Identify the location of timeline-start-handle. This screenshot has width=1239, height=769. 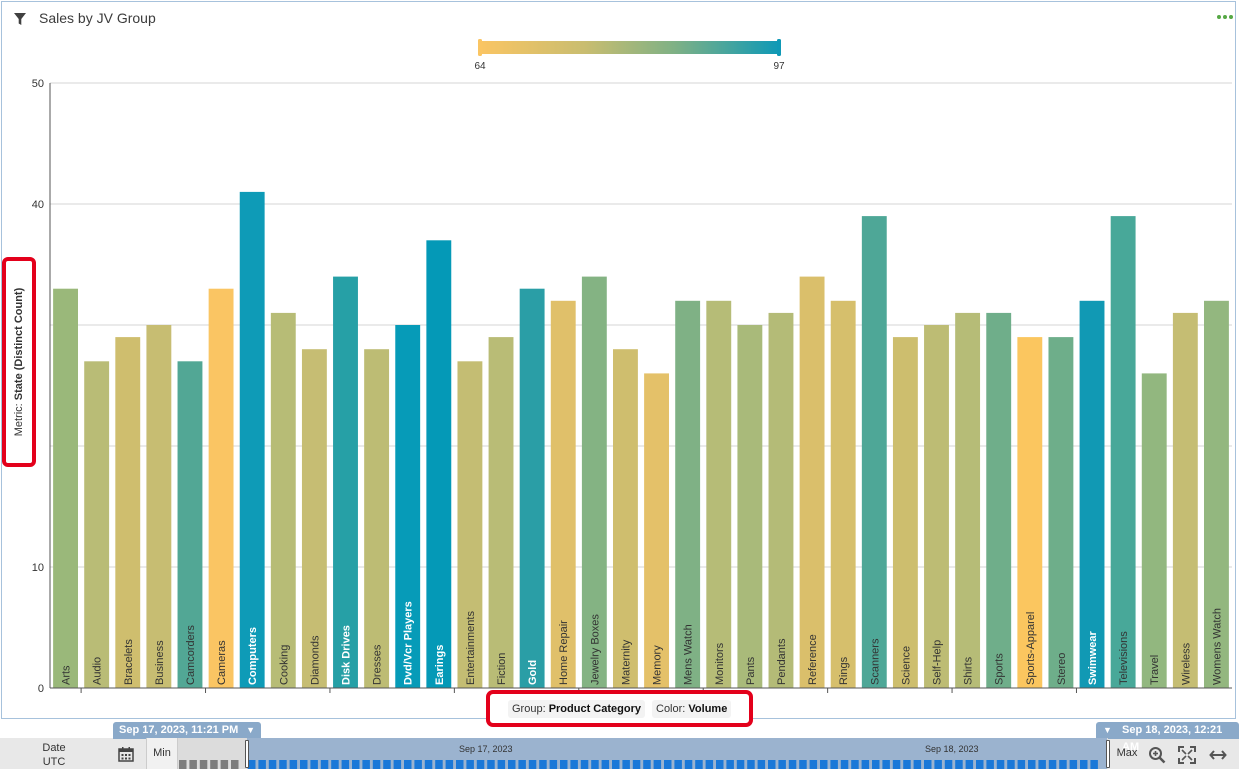
(247, 754).